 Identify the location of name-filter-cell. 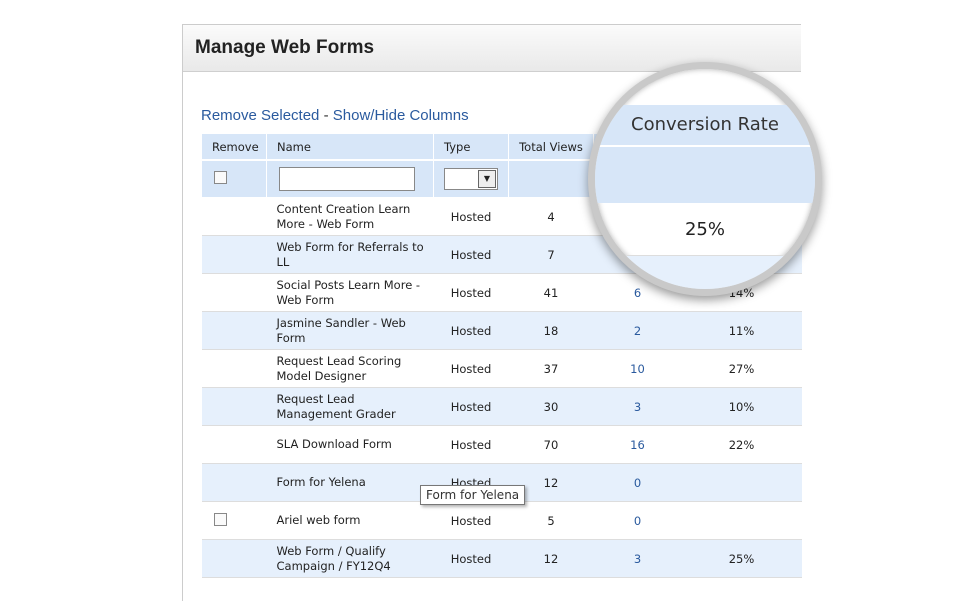
(350, 178).